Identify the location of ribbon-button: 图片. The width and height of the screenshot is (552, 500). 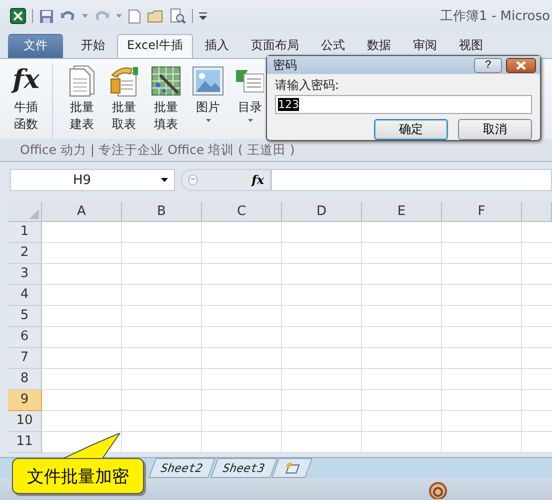
(208, 101).